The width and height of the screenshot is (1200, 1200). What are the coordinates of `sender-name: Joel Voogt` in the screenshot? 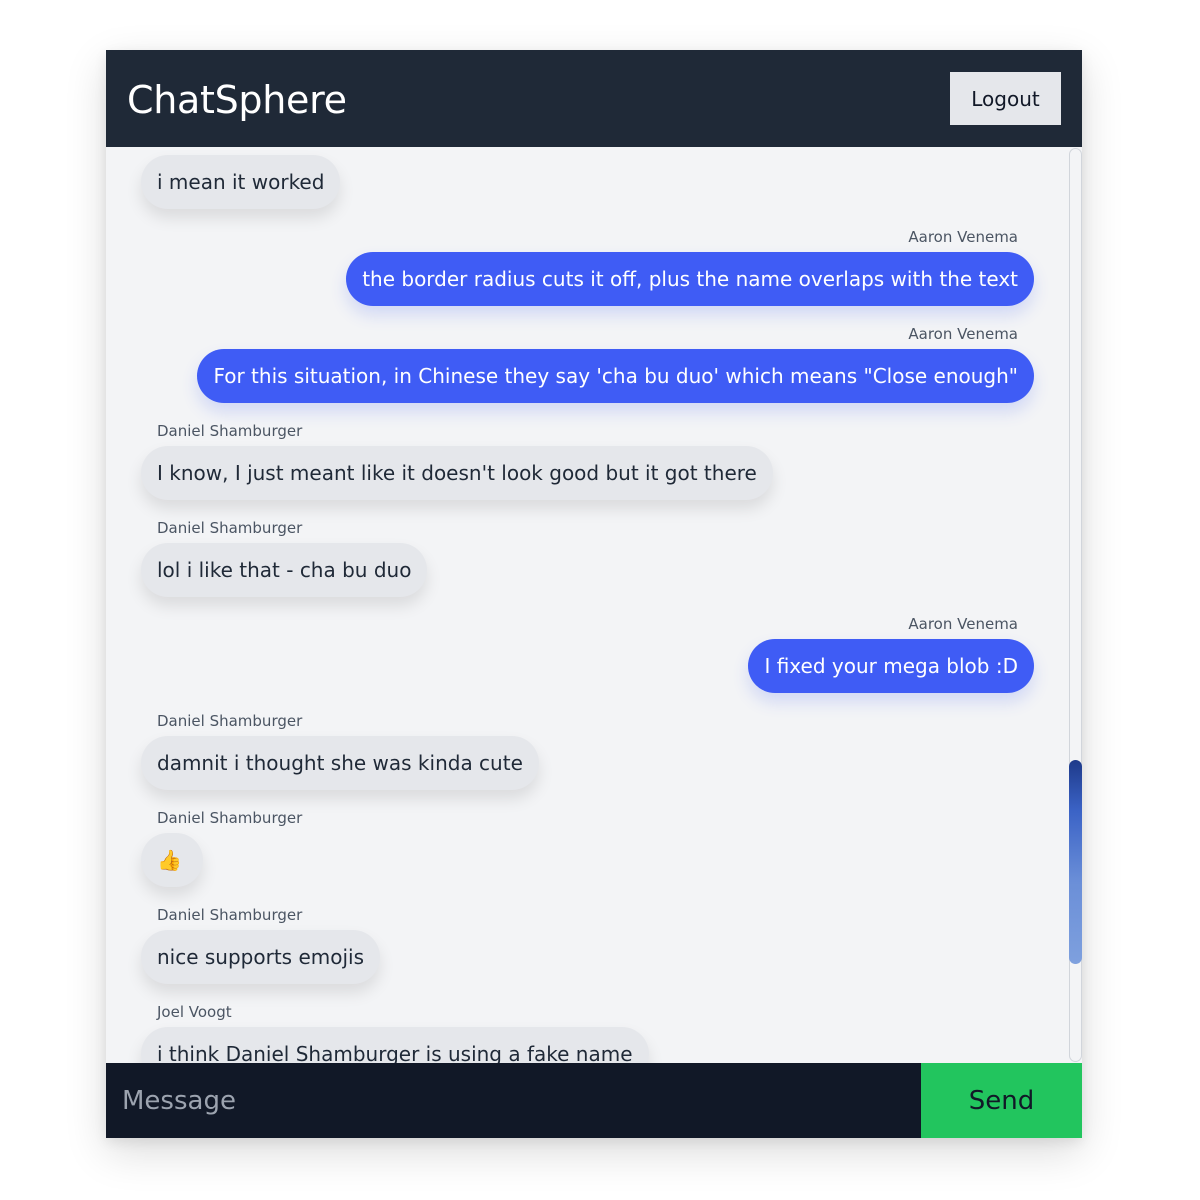 It's located at (194, 1012).